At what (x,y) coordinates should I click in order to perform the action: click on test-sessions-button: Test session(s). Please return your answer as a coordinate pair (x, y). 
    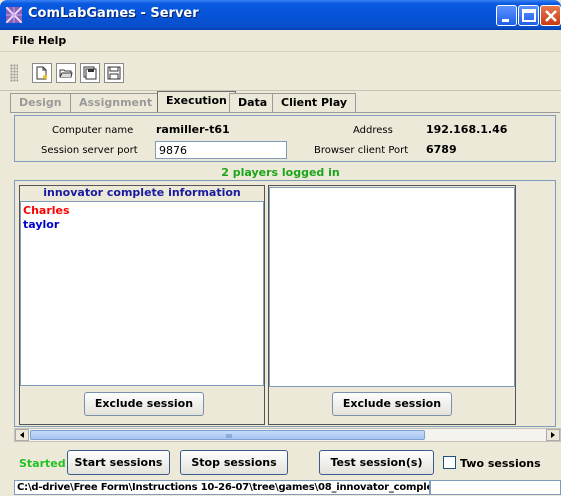
    Looking at the image, I should click on (376, 462).